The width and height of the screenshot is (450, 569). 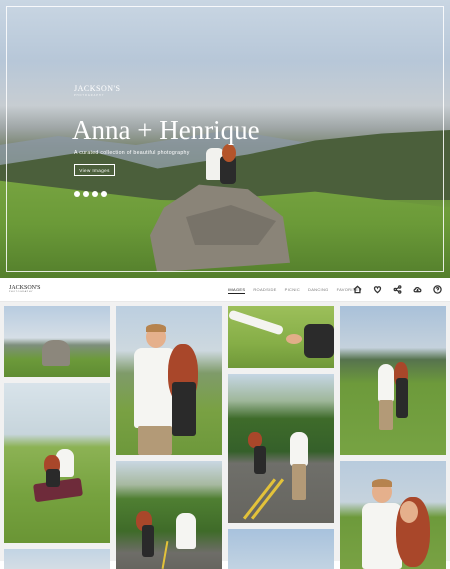 What do you see at coordinates (377, 289) in the screenshot?
I see `heart-icon` at bounding box center [377, 289].